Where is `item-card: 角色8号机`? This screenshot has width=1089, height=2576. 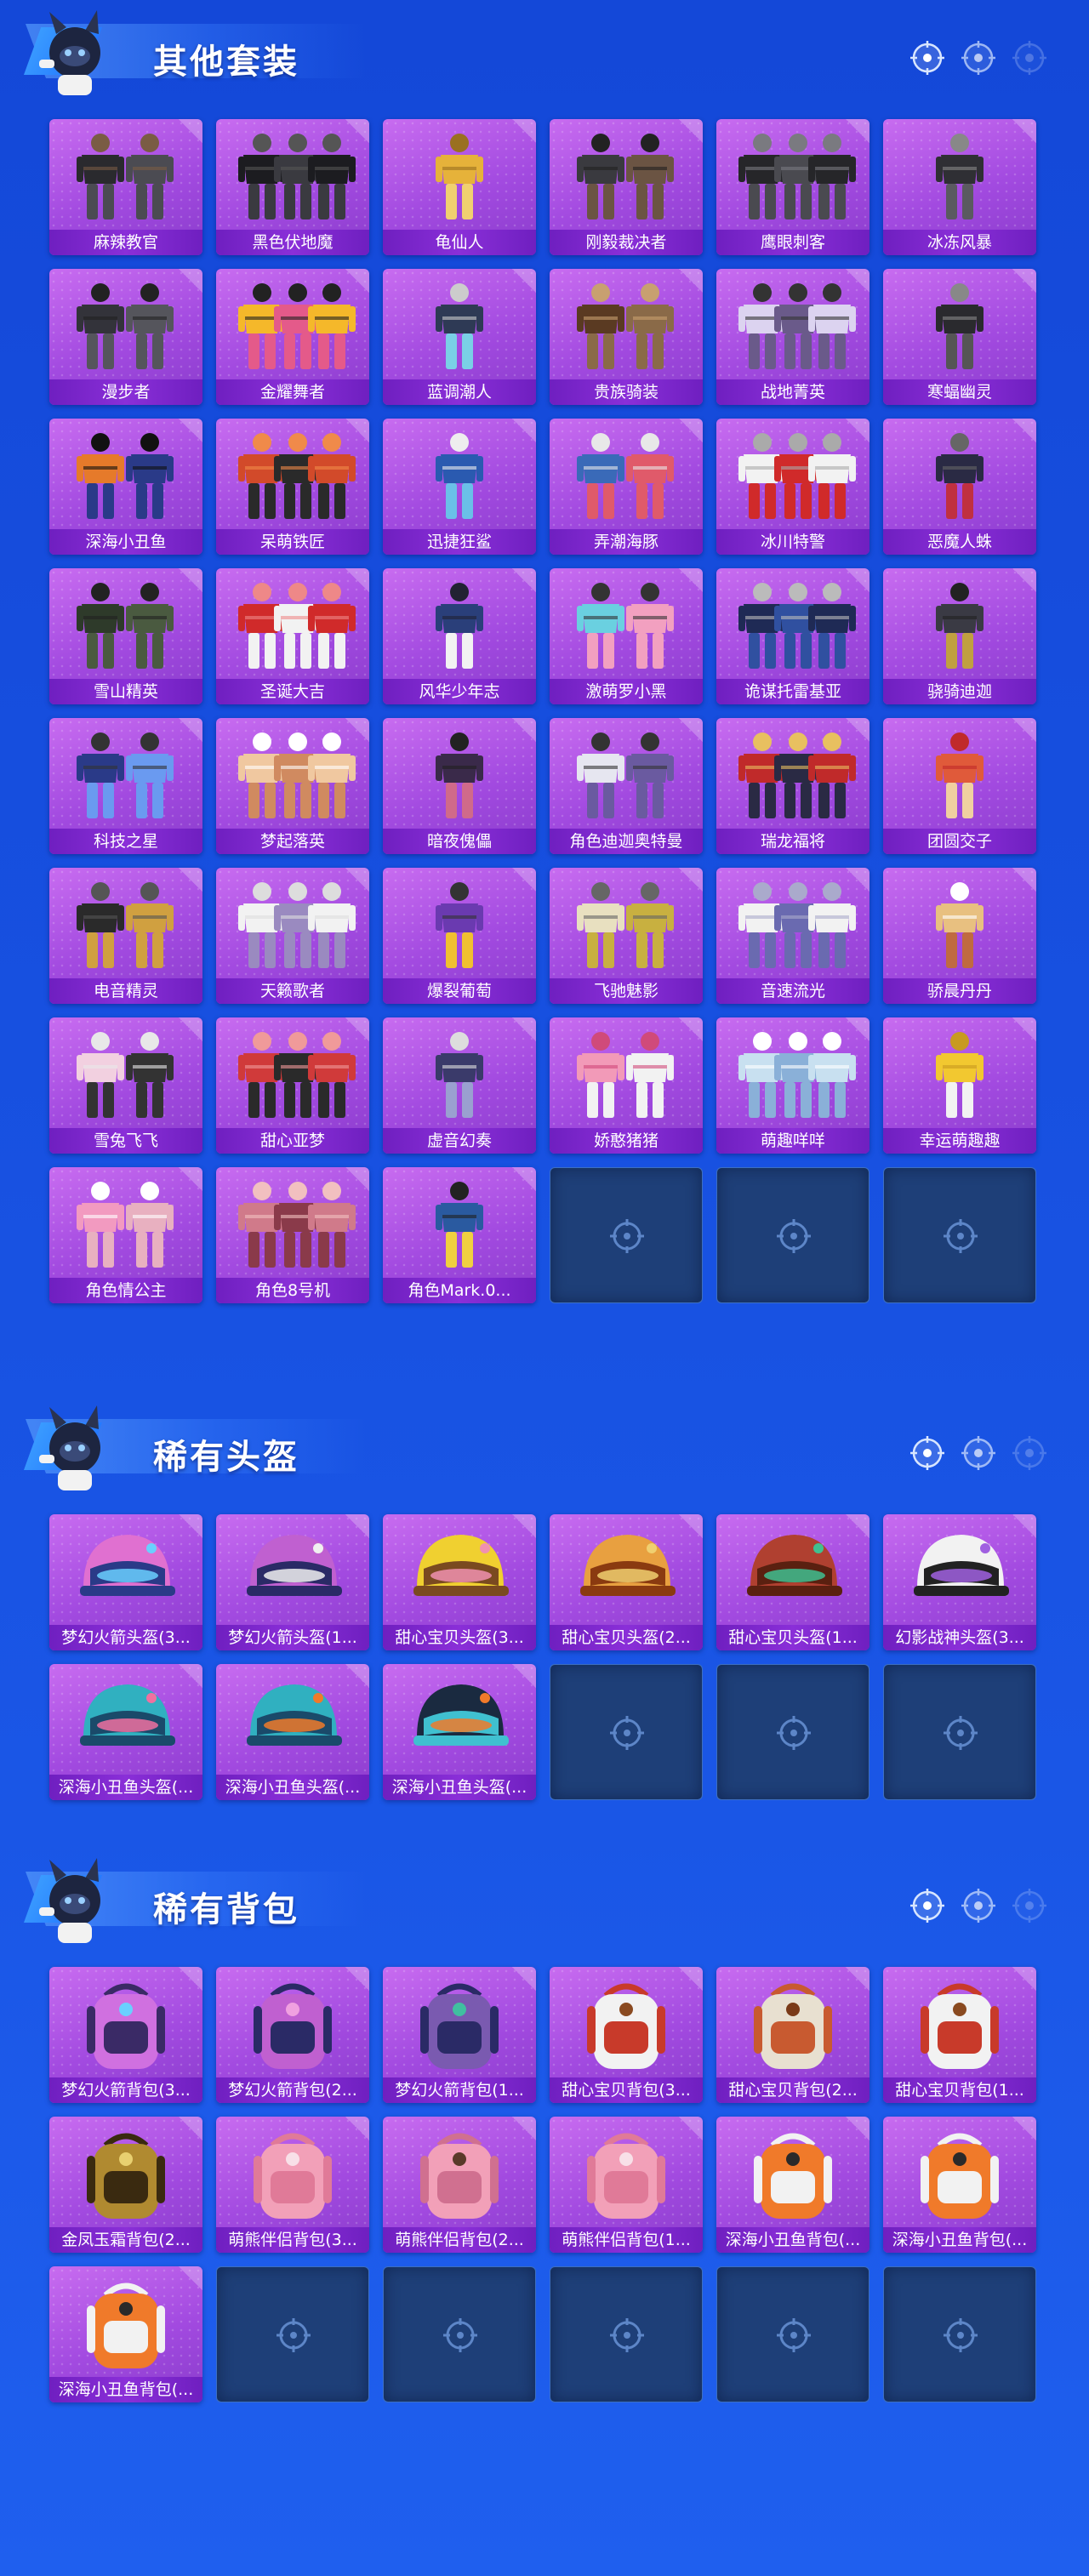
item-card: 角色8号机 is located at coordinates (292, 1235).